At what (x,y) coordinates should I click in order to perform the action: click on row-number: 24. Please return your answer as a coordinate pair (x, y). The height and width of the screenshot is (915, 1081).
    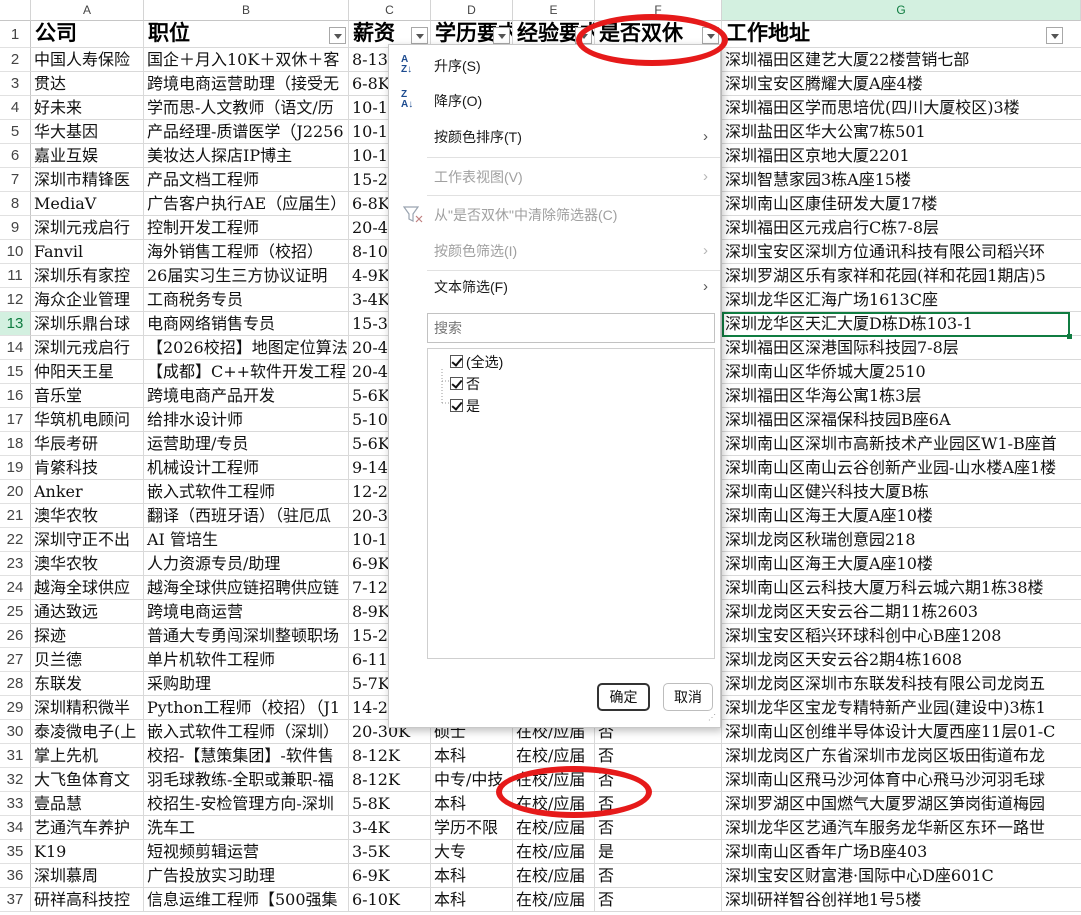
    Looking at the image, I should click on (15, 588).